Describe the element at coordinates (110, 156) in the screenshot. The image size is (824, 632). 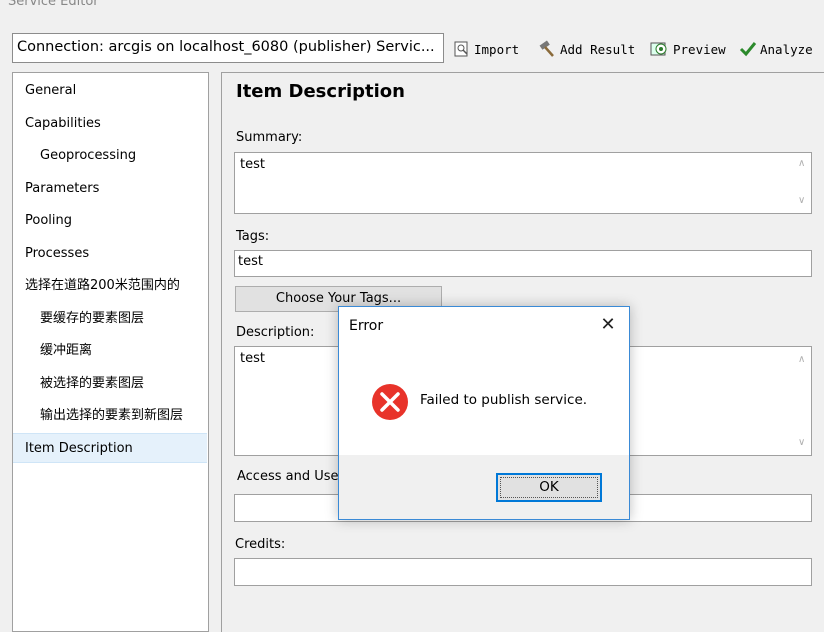
I see `sidebar-item-geoprocessing: Geoprocessing` at that location.